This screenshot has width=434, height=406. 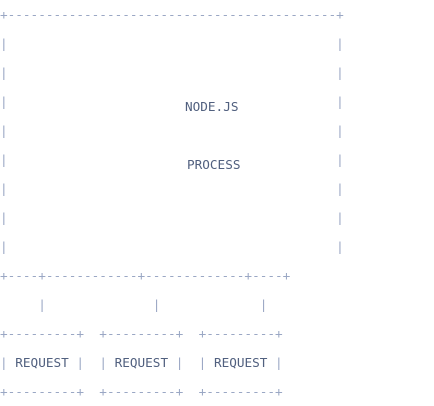 What do you see at coordinates (141, 391) in the screenshot?
I see `request-boxes-bottom: +---------+ +---------+ +---------+` at bounding box center [141, 391].